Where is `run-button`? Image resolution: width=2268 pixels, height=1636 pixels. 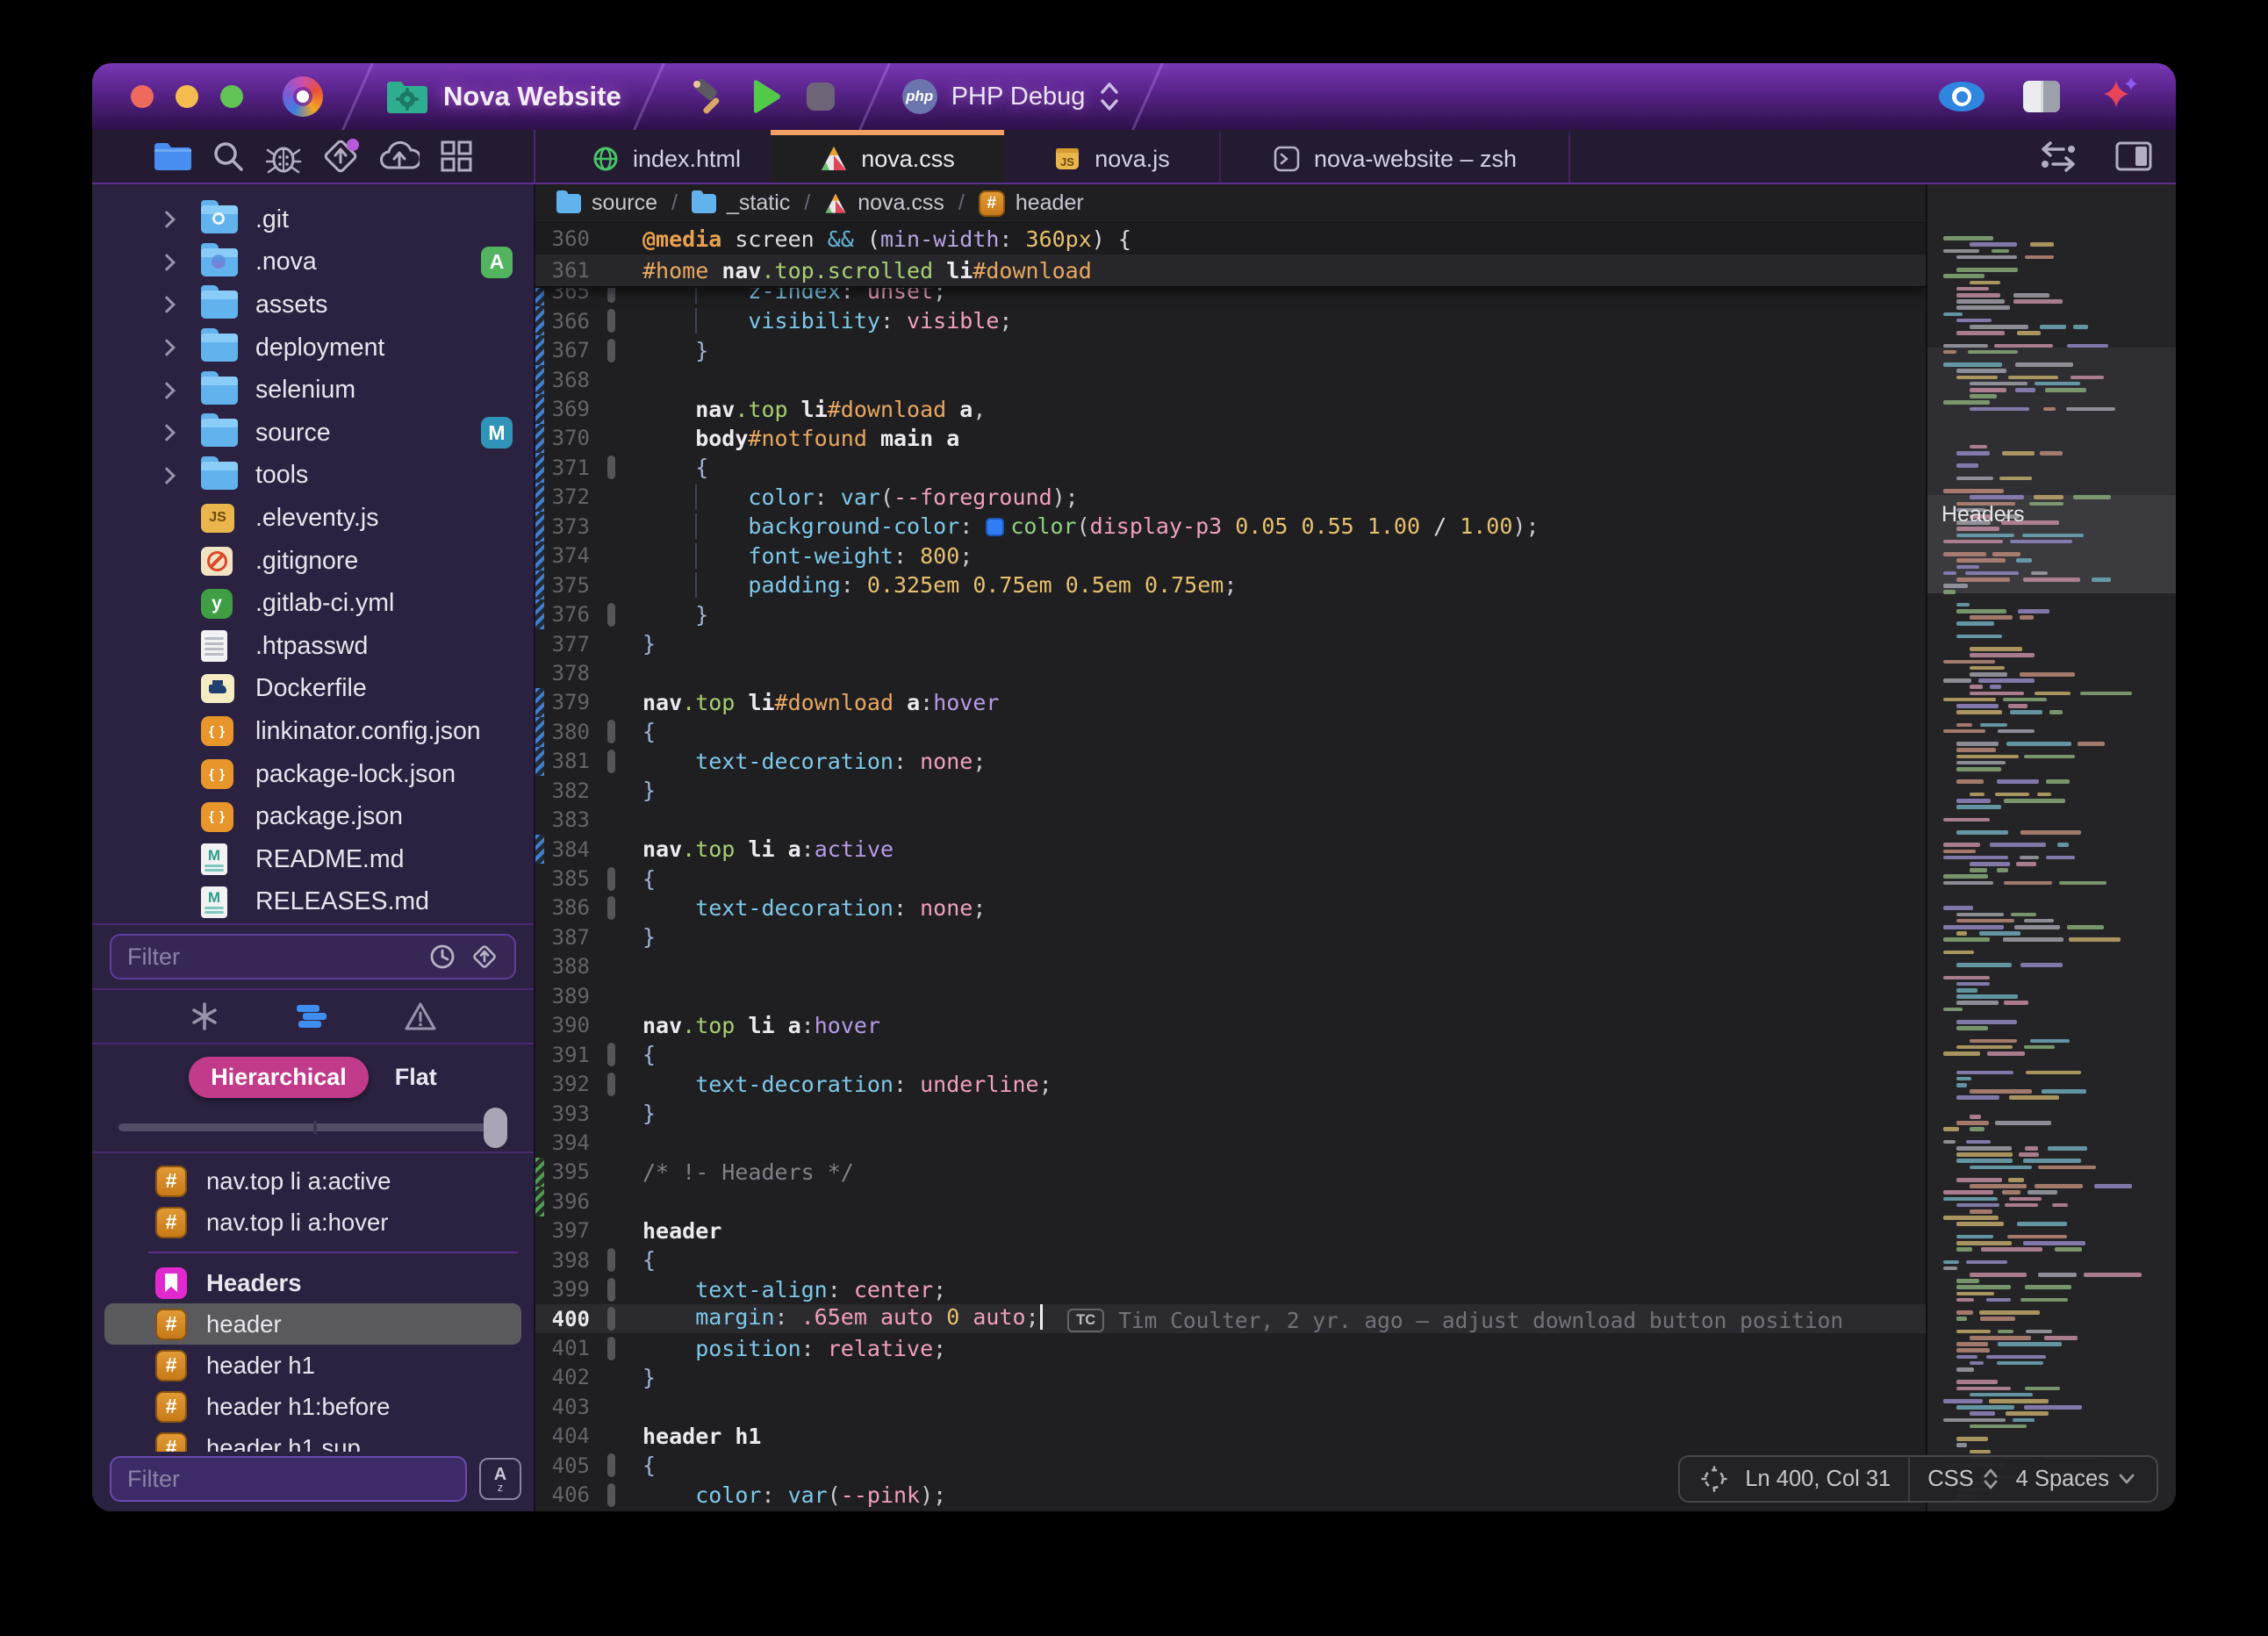
run-button is located at coordinates (766, 96).